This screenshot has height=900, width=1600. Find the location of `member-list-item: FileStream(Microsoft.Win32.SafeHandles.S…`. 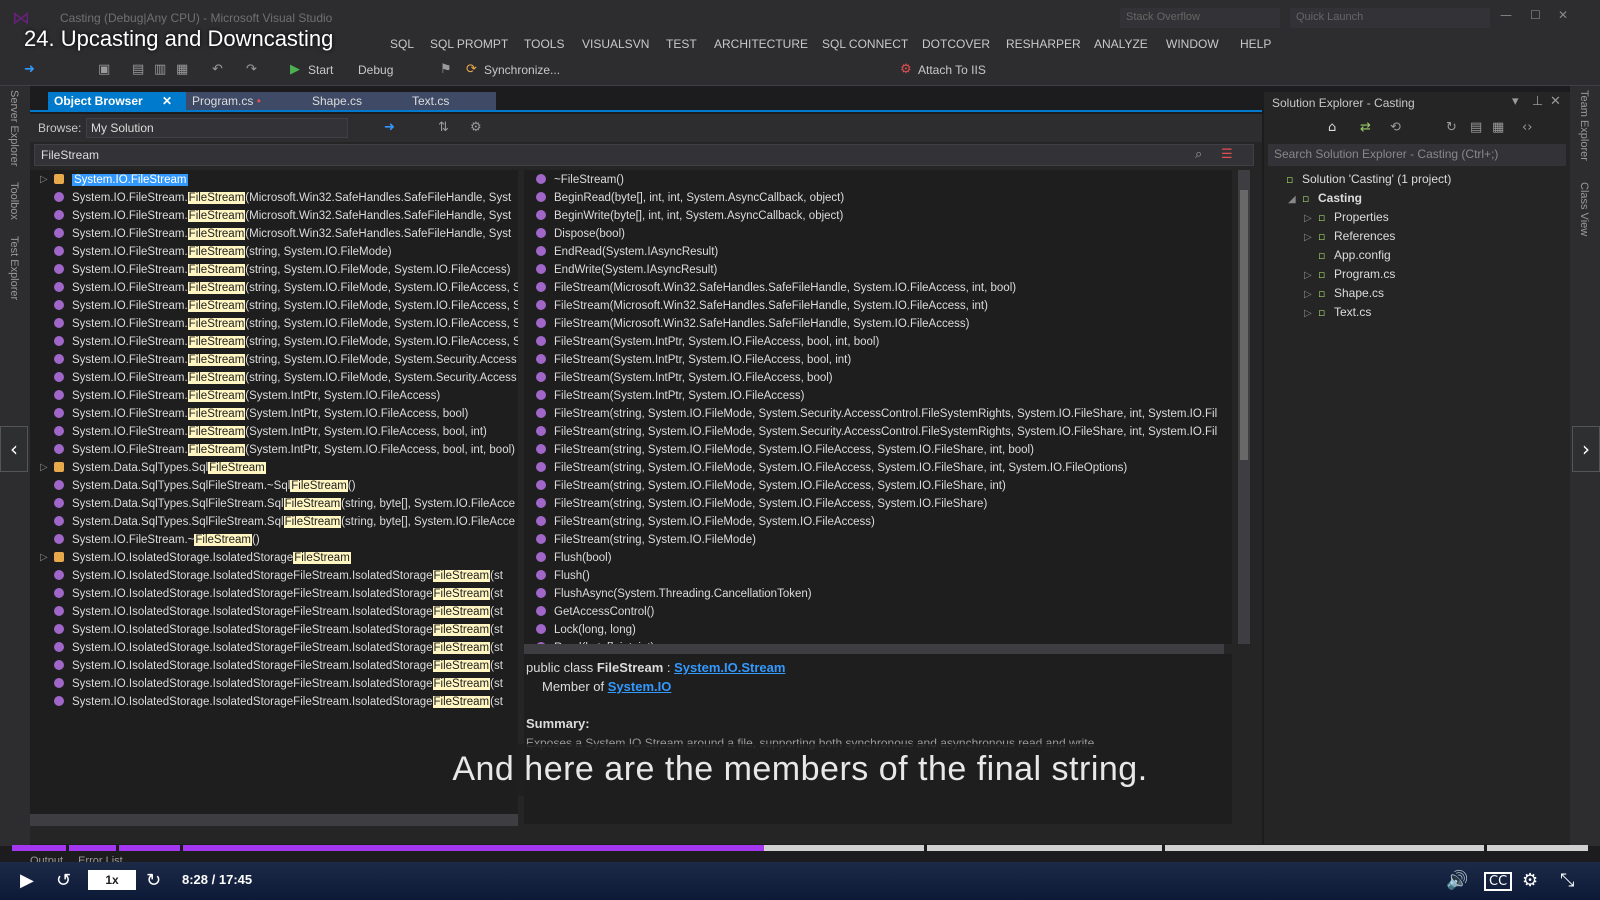

member-list-item: FileStream(Microsoft.Win32.SafeHandles.S… is located at coordinates (752, 327).